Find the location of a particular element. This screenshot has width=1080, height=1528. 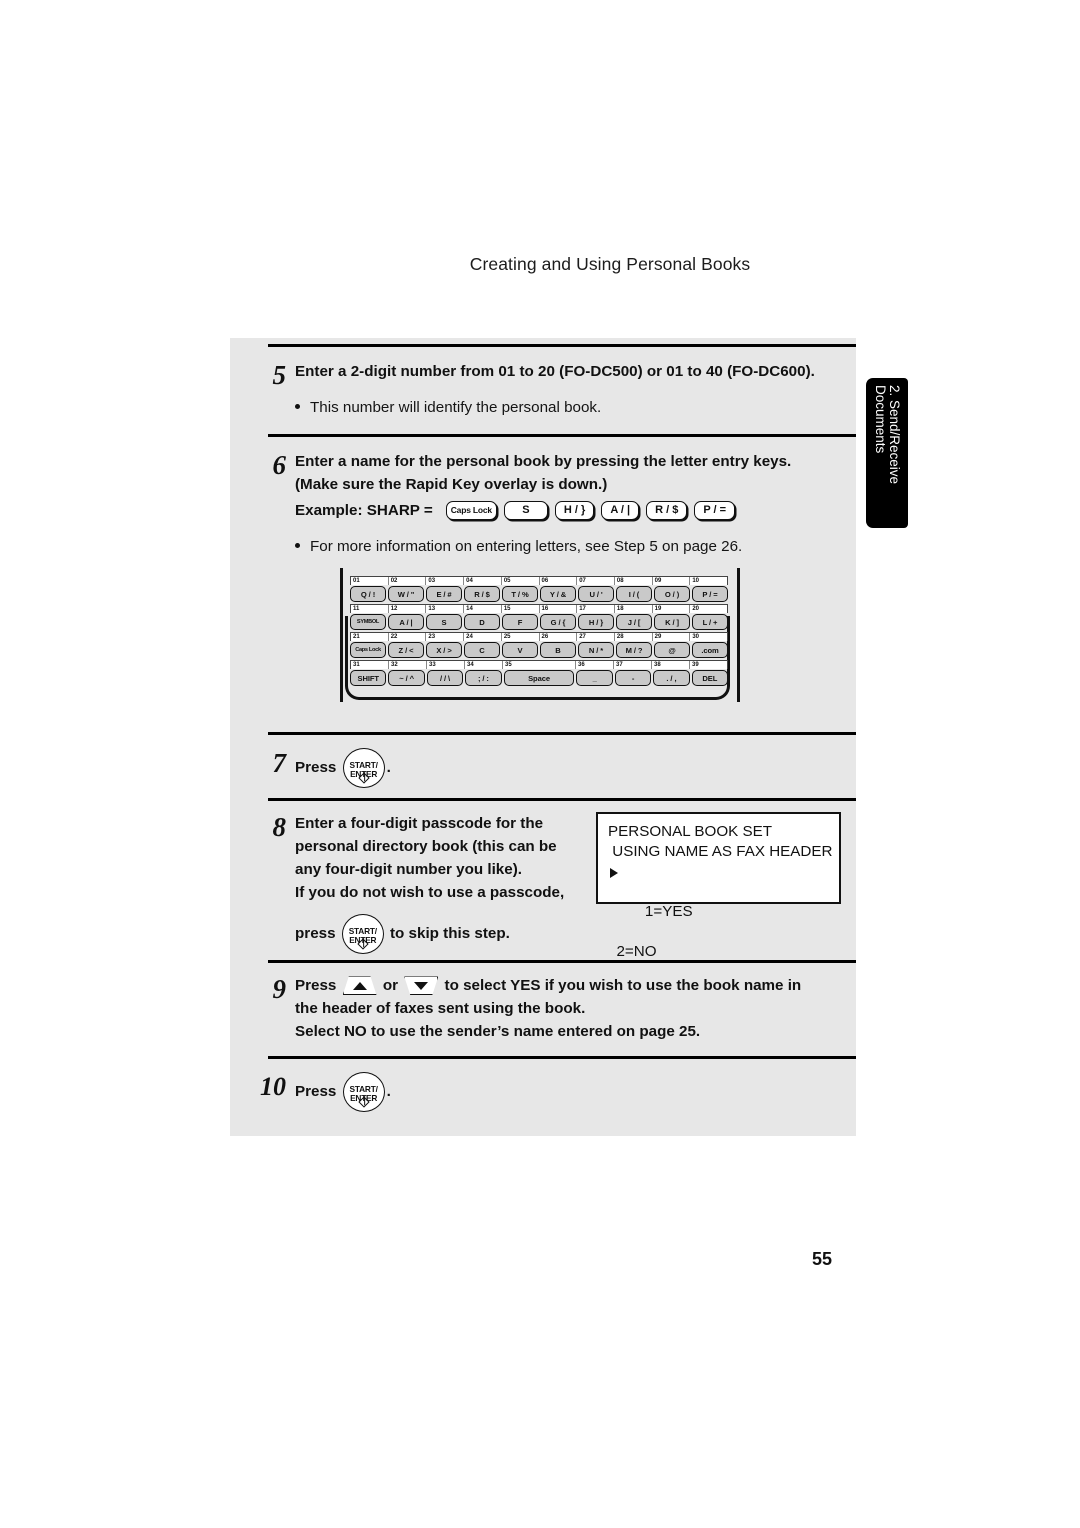

overlay-key: I / ( is located at coordinates (634, 594).